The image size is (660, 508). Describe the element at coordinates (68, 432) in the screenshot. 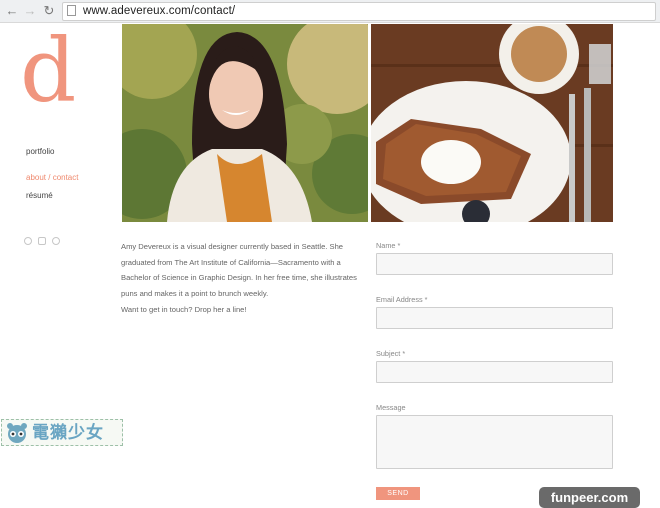

I see `left-watermark-text: 電獺少女` at that location.